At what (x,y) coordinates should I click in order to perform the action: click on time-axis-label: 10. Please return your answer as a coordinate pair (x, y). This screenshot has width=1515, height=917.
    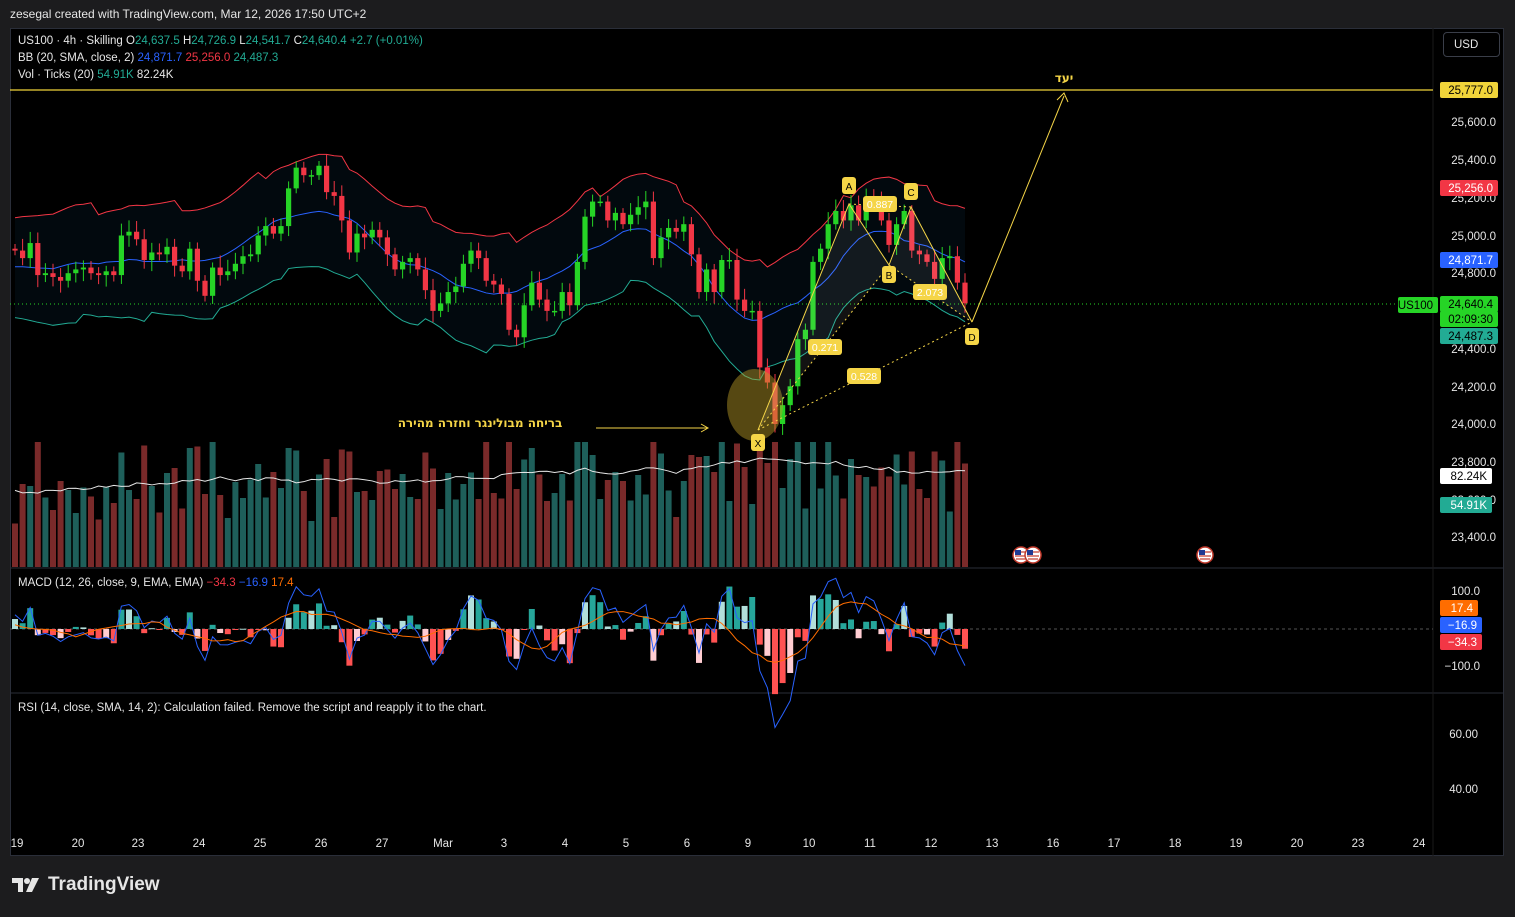
    Looking at the image, I should click on (809, 844).